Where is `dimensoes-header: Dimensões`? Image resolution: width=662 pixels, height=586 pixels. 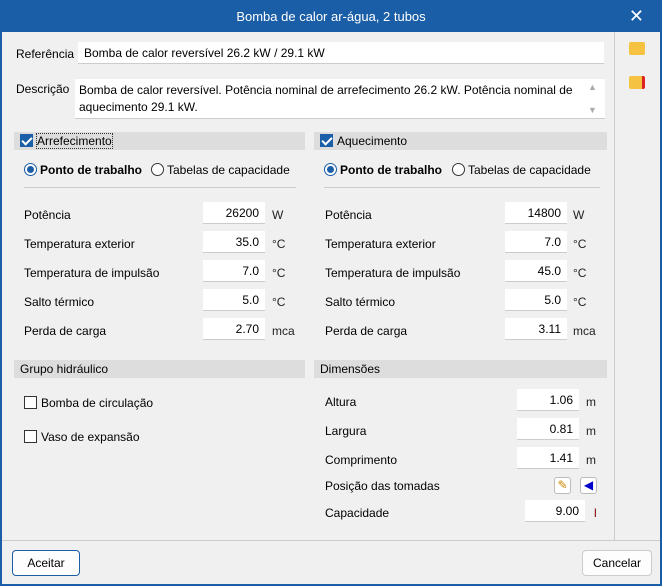
dimensoes-header: Dimensões is located at coordinates (460, 369).